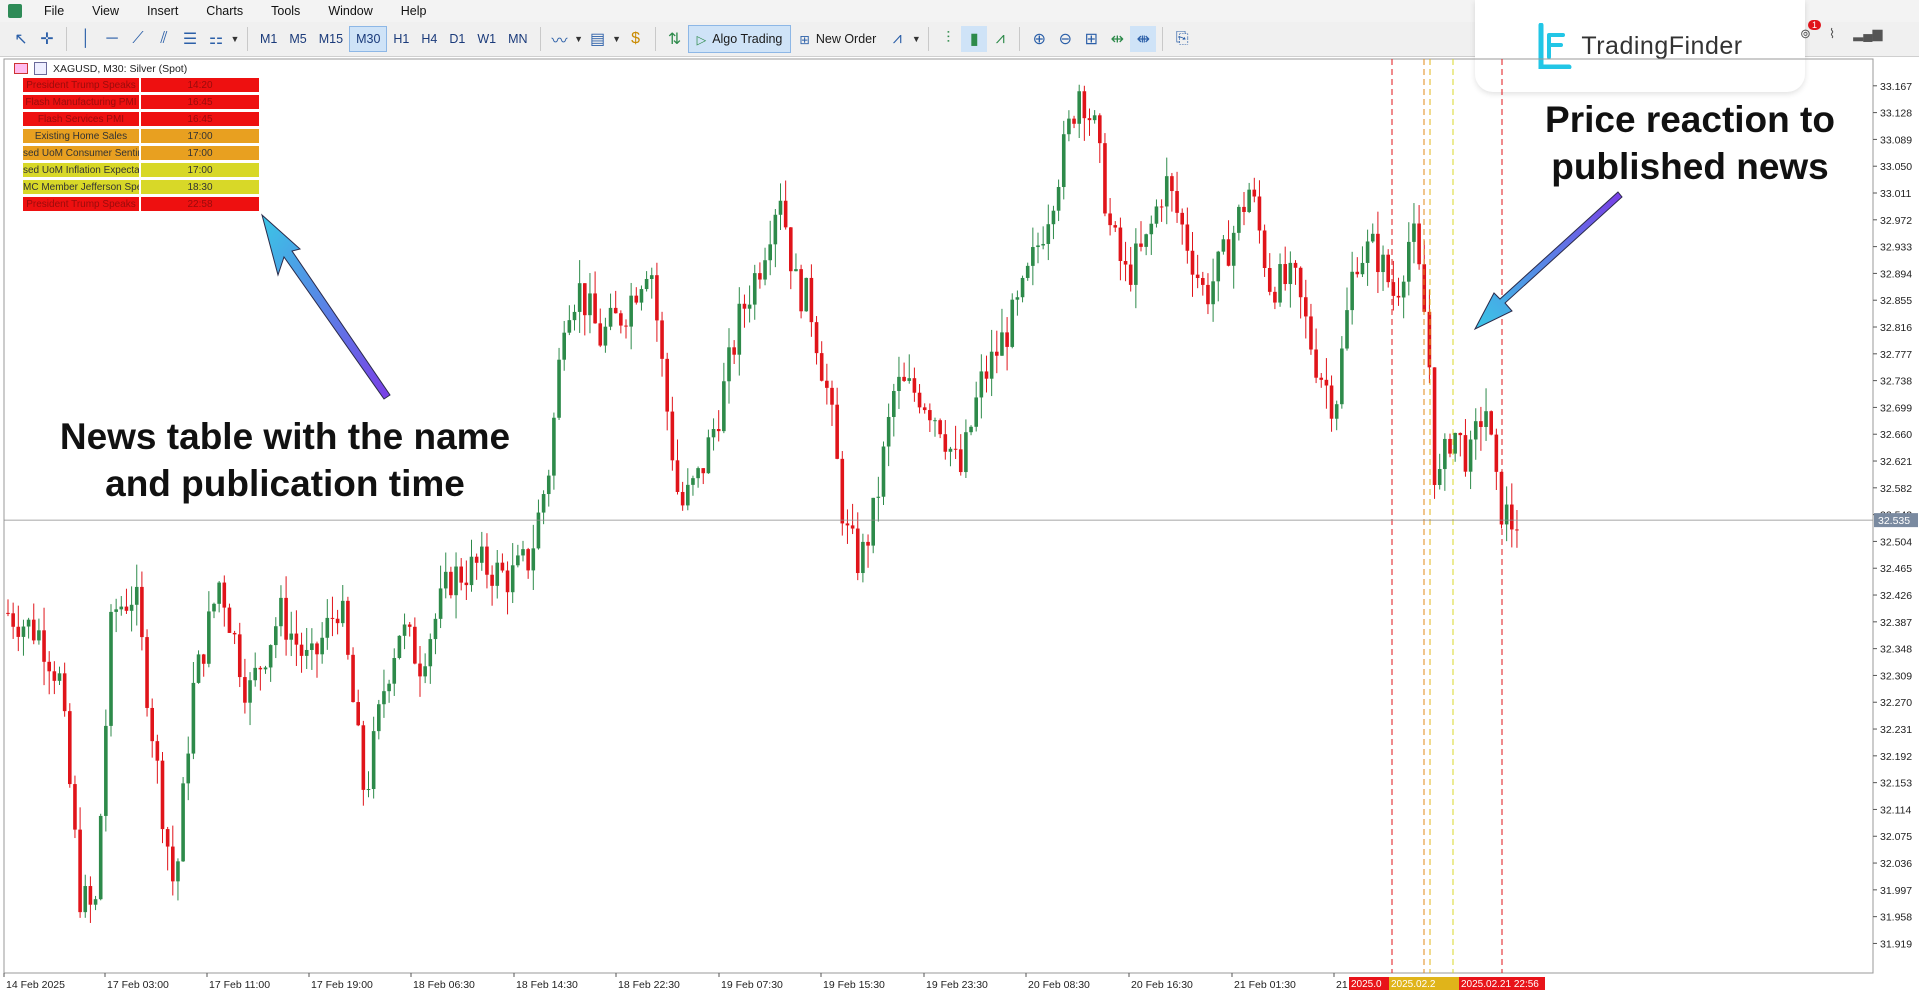 This screenshot has width=1919, height=996. What do you see at coordinates (1039, 39) in the screenshot?
I see `zoom-in-icon: ⊕` at bounding box center [1039, 39].